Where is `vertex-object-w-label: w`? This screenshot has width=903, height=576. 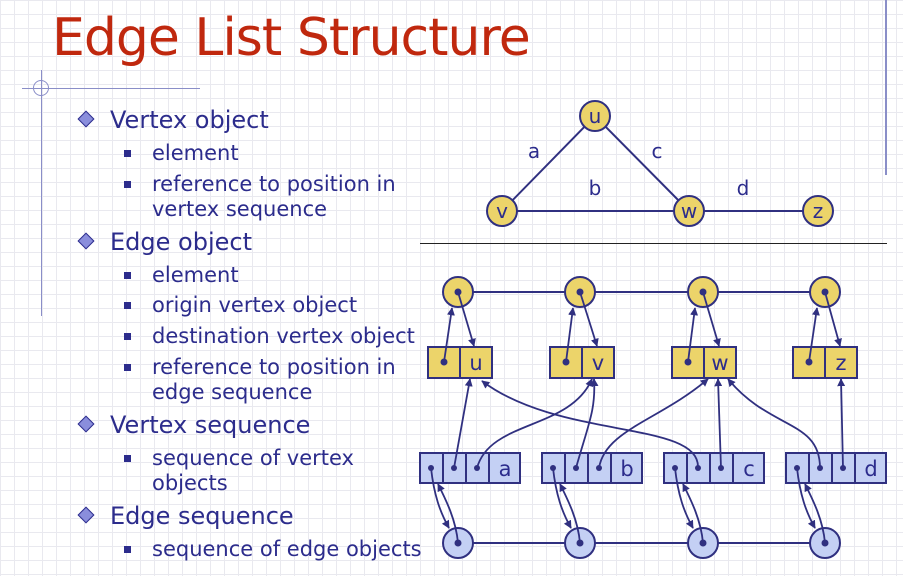
vertex-object-w-label: w is located at coordinates (719, 363).